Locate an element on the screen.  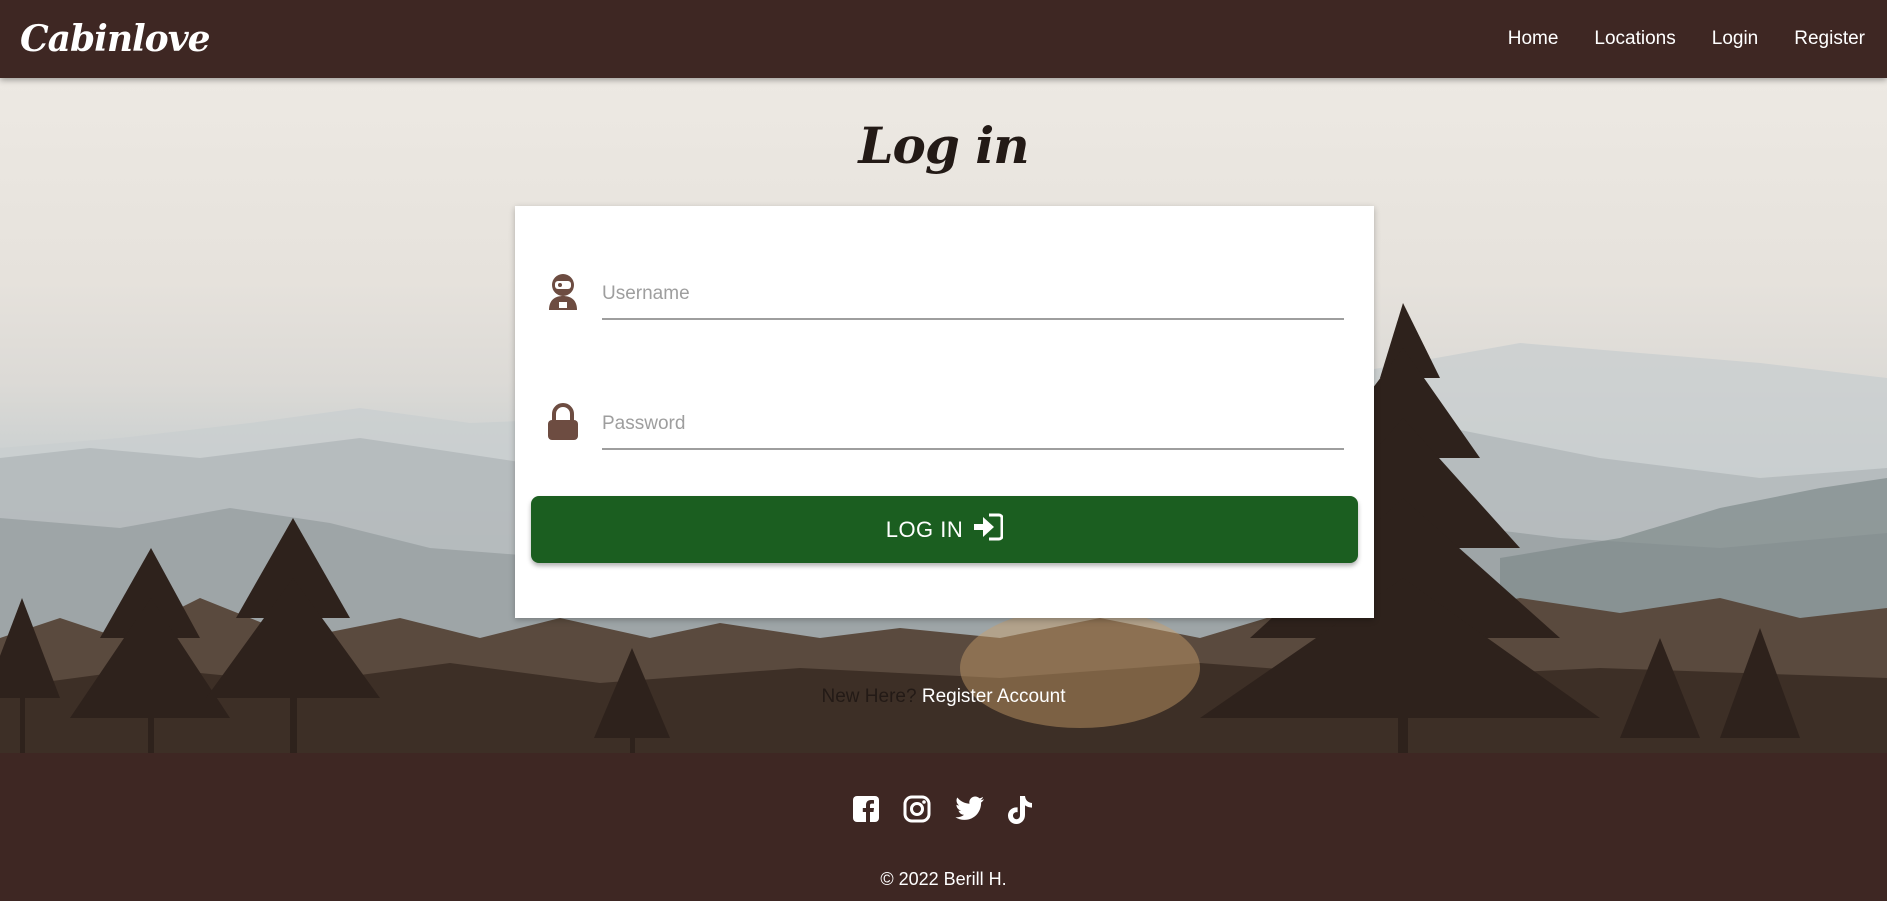
login-button: LOG IN is located at coordinates (944, 529).